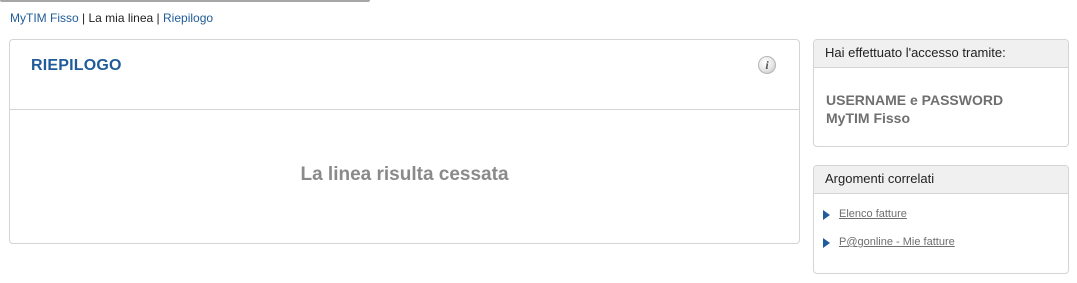 The height and width of the screenshot is (283, 1077). Describe the element at coordinates (873, 214) in the screenshot. I see `related-link-elenco-fatture: Elenco fatture` at that location.